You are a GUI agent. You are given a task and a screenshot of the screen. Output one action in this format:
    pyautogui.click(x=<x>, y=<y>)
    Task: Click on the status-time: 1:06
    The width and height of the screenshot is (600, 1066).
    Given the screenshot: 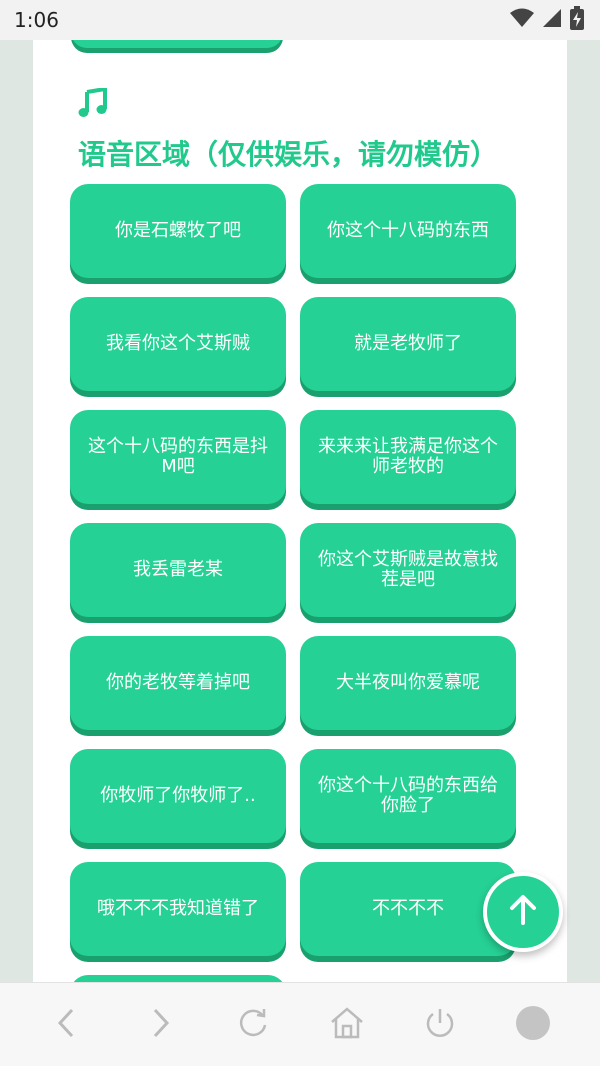 What is the action you would take?
    pyautogui.click(x=36, y=20)
    